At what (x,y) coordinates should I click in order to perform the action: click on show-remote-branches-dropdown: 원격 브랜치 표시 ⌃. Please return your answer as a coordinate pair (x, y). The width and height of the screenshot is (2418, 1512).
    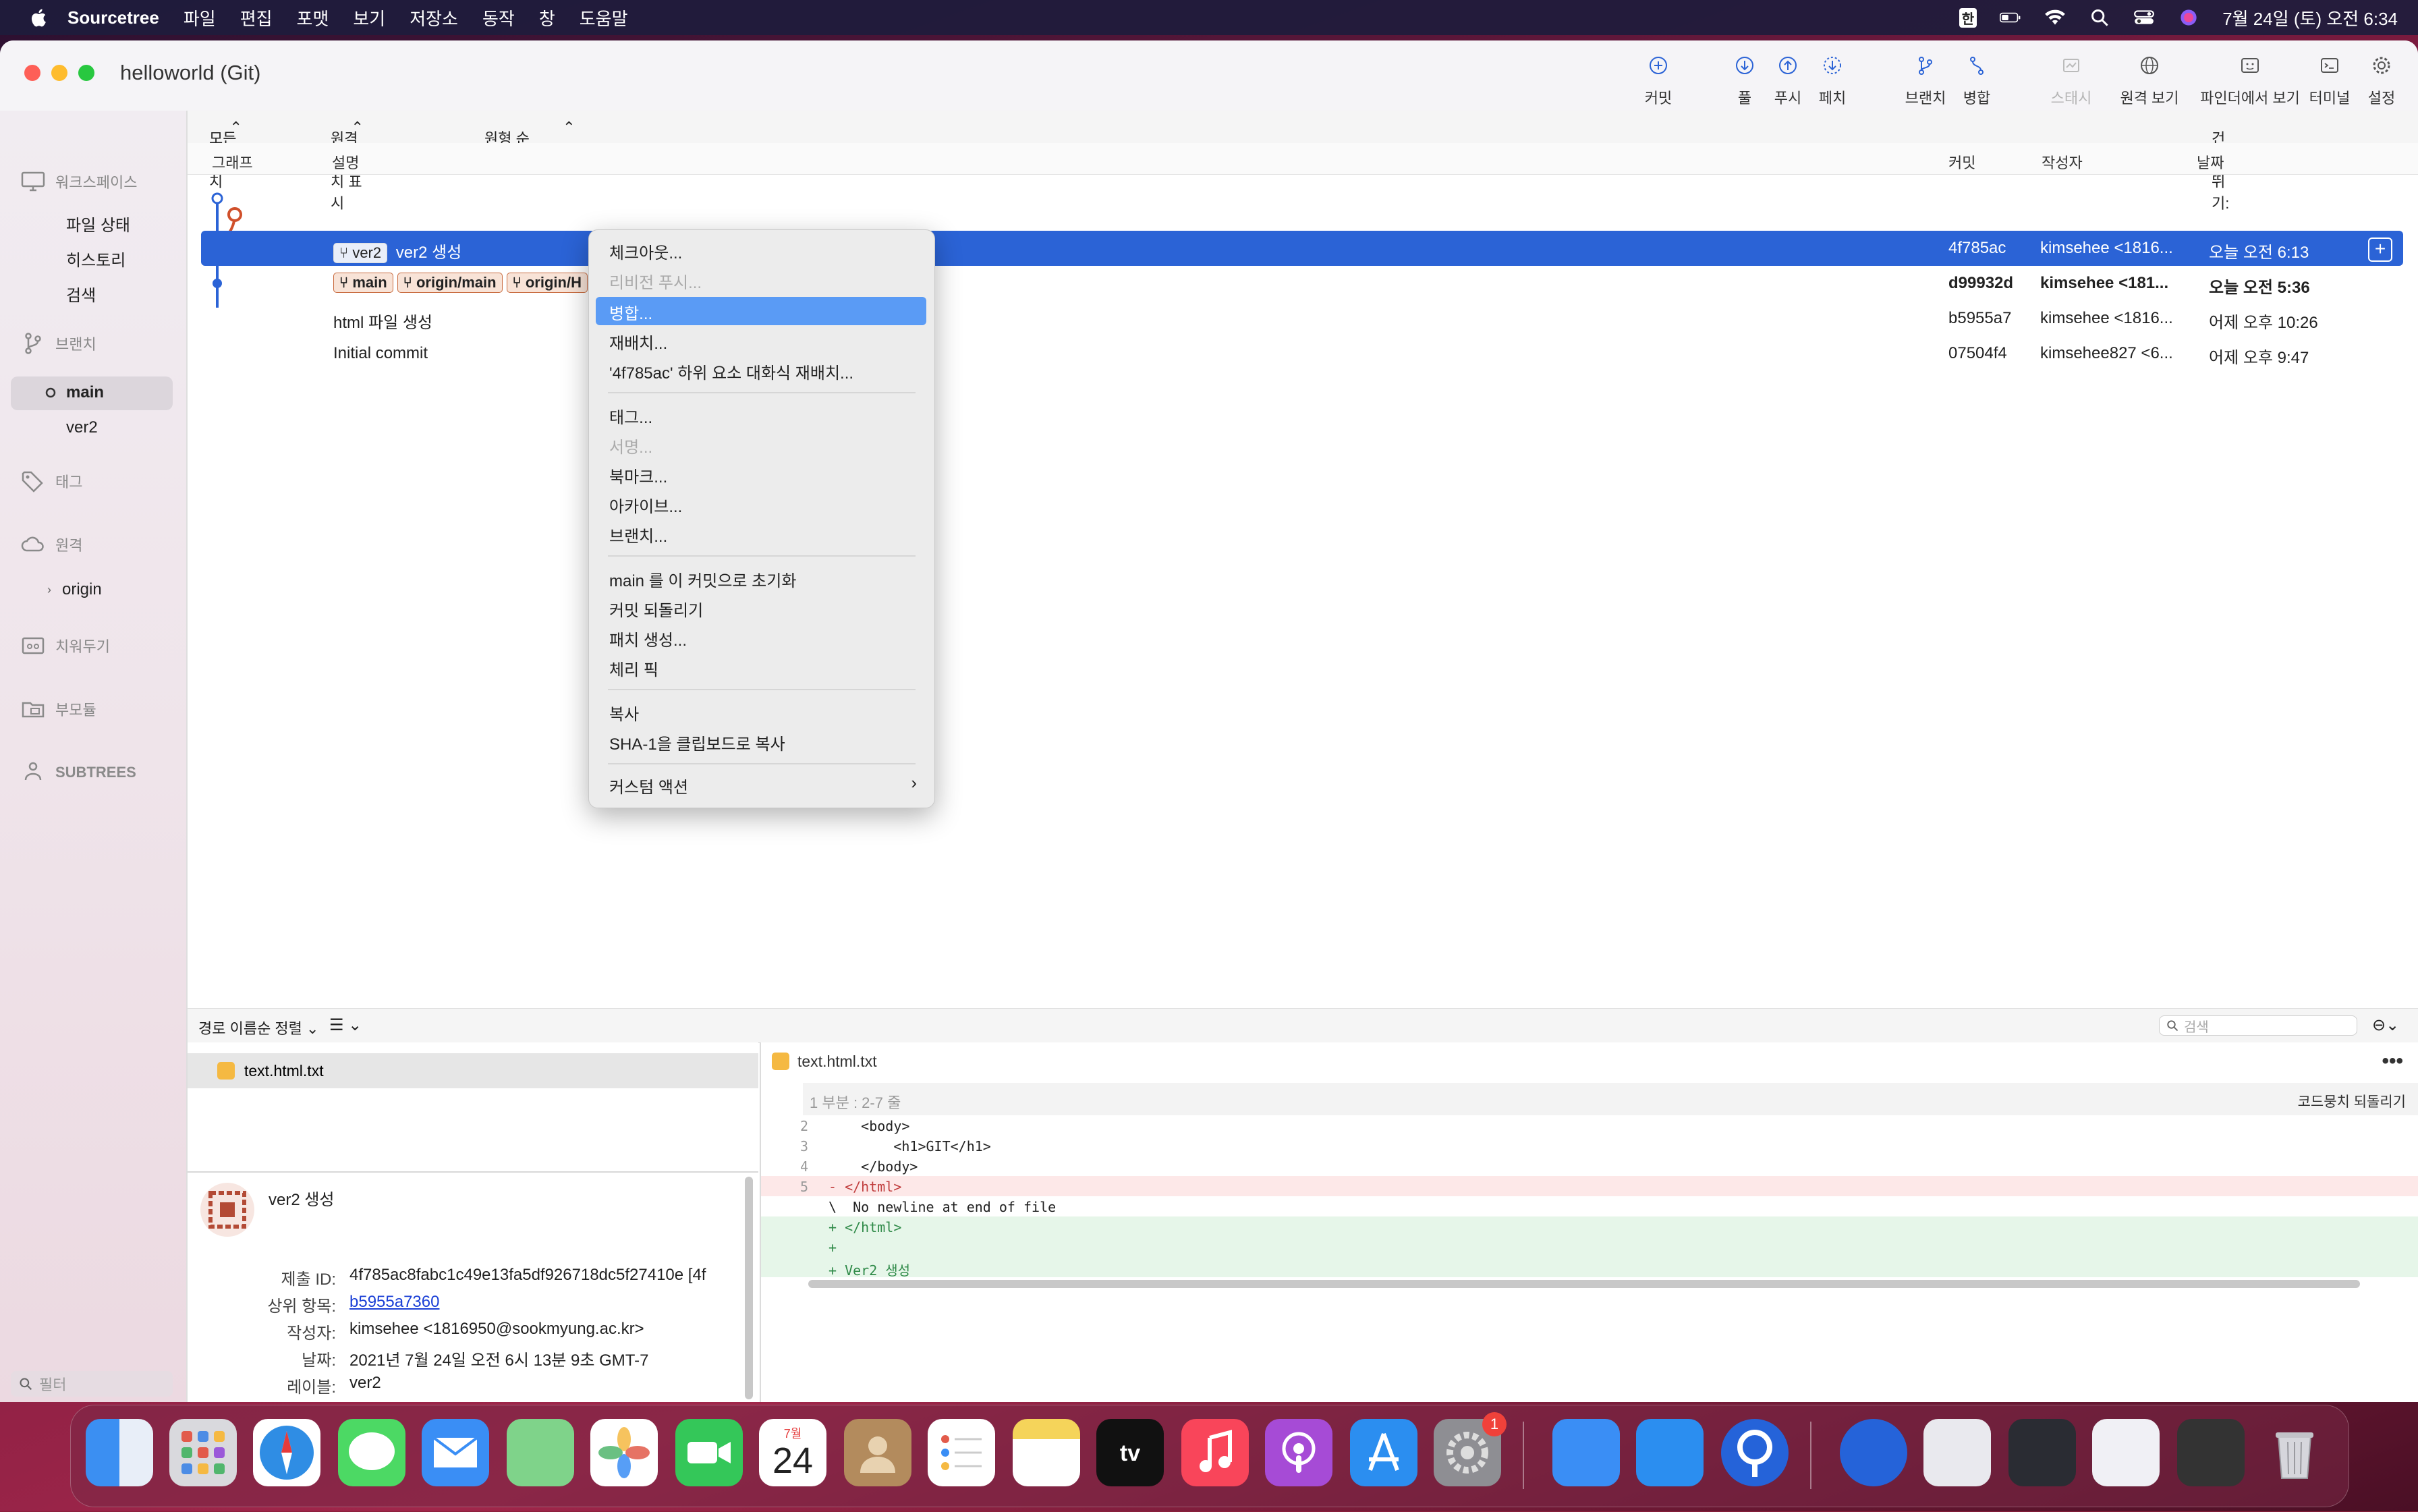
    Looking at the image, I should click on (347, 165).